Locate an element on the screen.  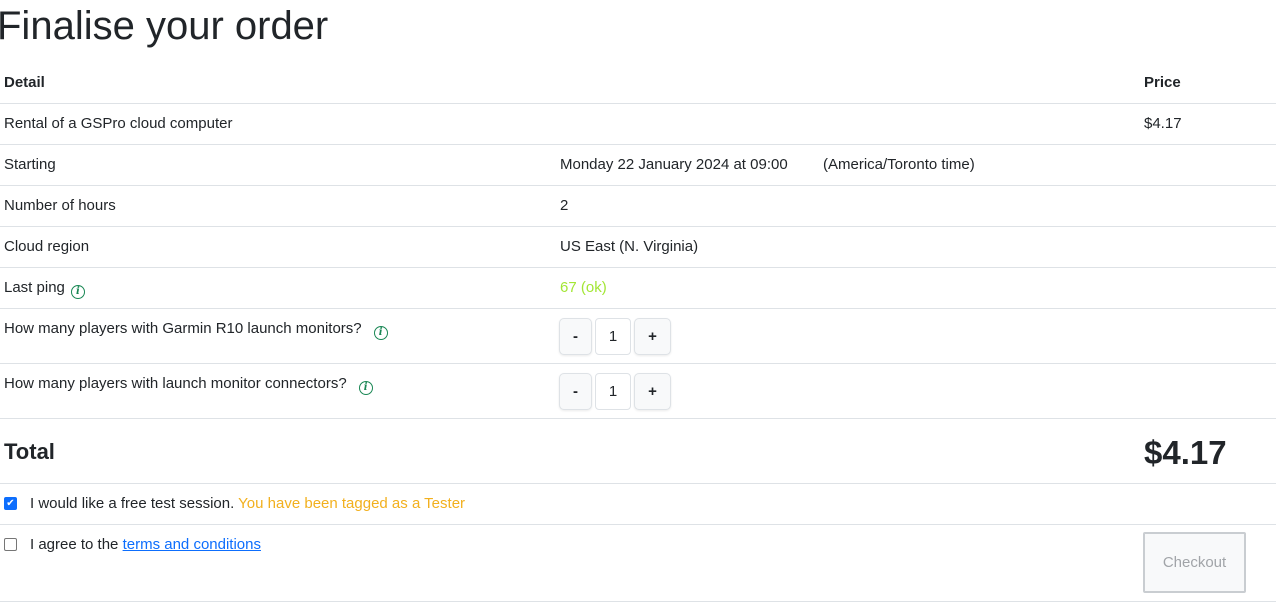
connectors-quantity-field: 1 is located at coordinates (613, 391).